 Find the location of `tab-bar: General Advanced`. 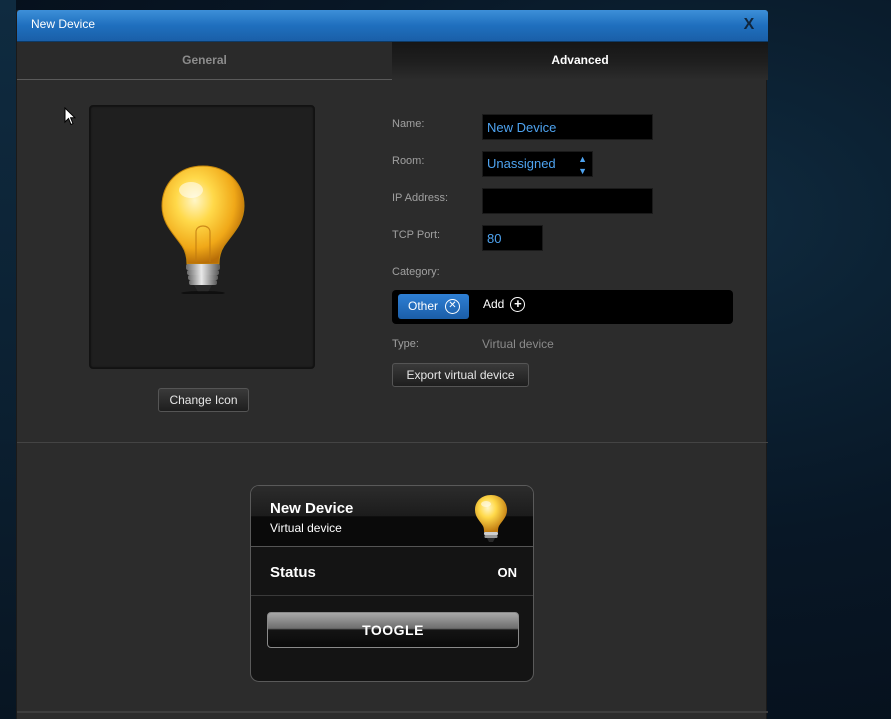

tab-bar: General Advanced is located at coordinates (392, 61).